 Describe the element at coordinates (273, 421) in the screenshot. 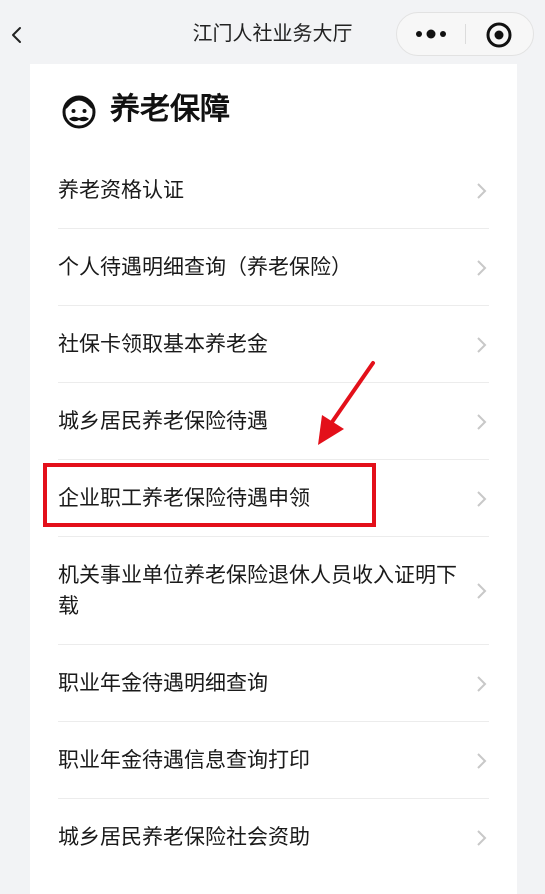

I see `menu-item-resident-pension-benefit: 城乡居民养老保险待遇` at that location.